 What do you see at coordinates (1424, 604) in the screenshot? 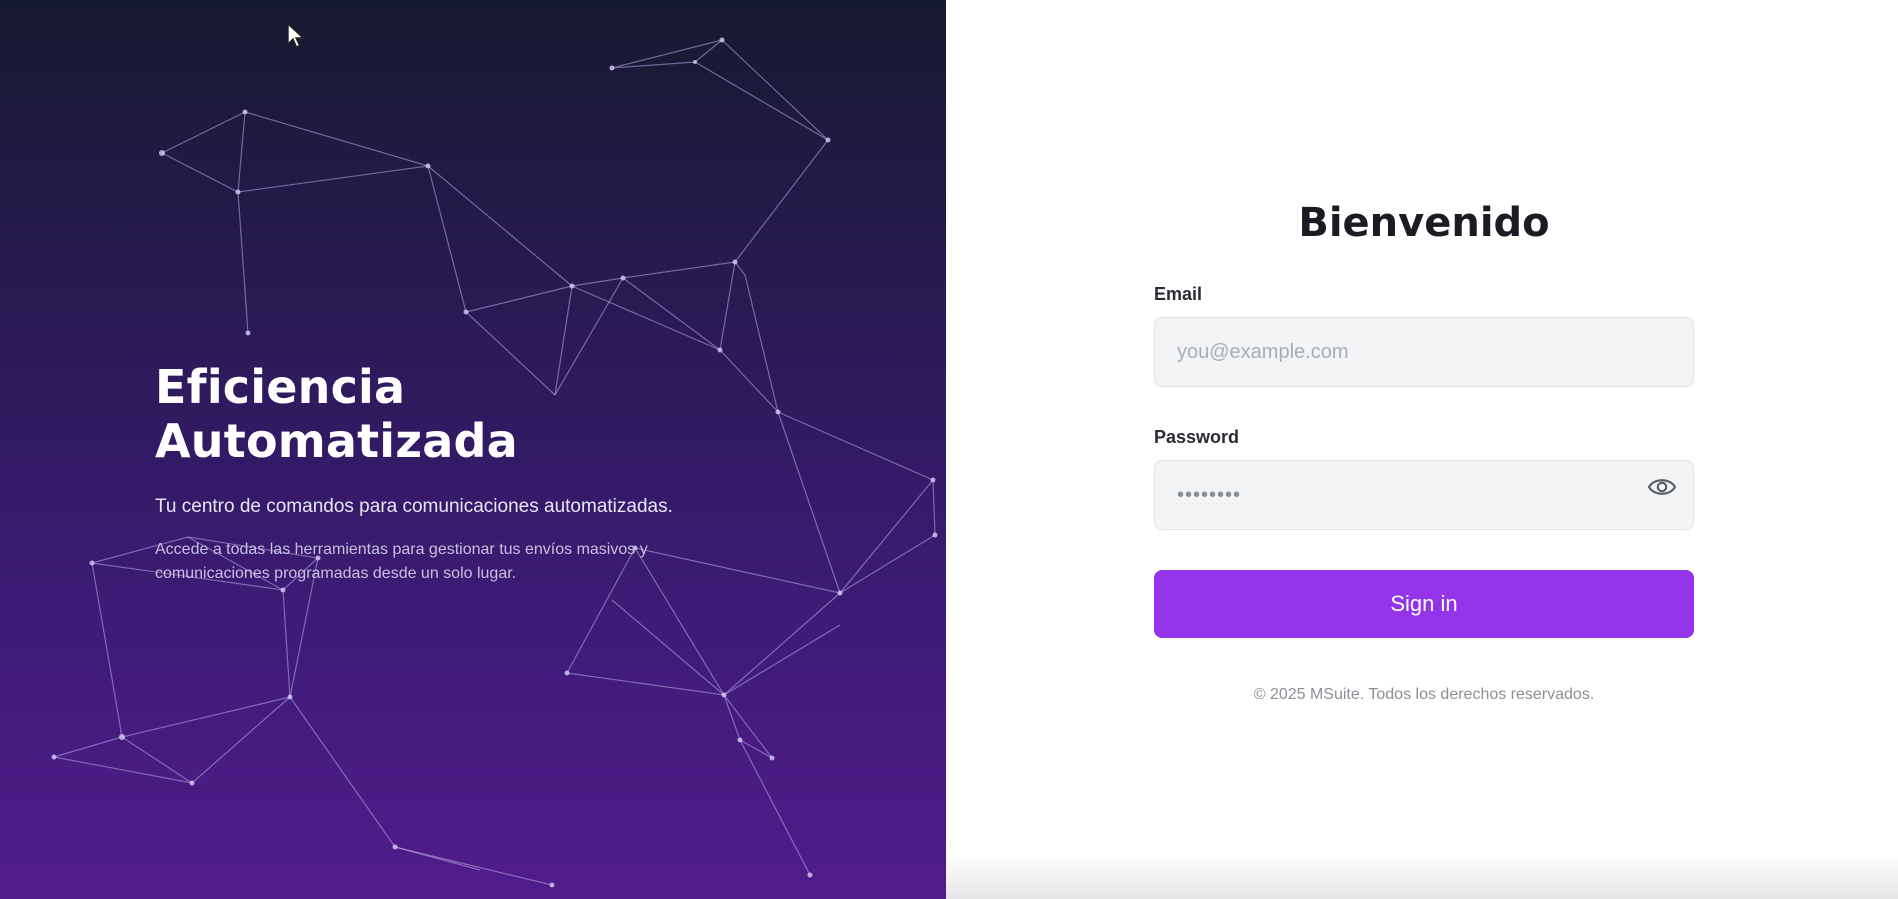
I see `sign-in-button: Sign in` at bounding box center [1424, 604].